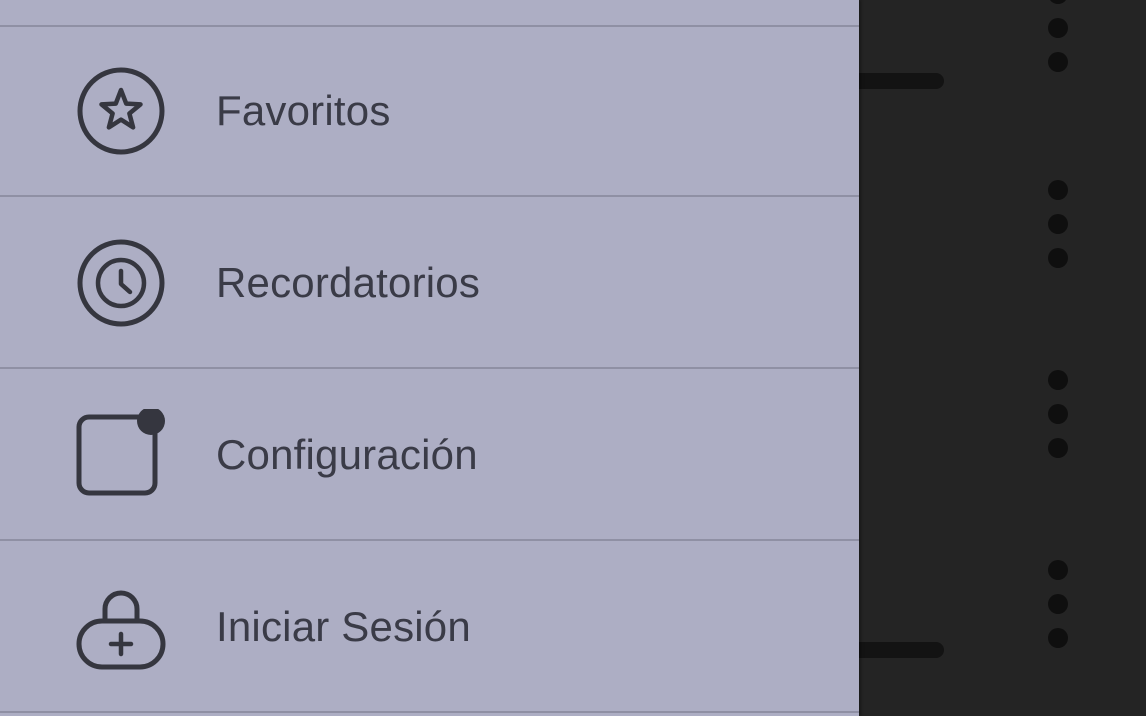 The width and height of the screenshot is (1146, 716). What do you see at coordinates (121, 283) in the screenshot?
I see `clock-circle-icon` at bounding box center [121, 283].